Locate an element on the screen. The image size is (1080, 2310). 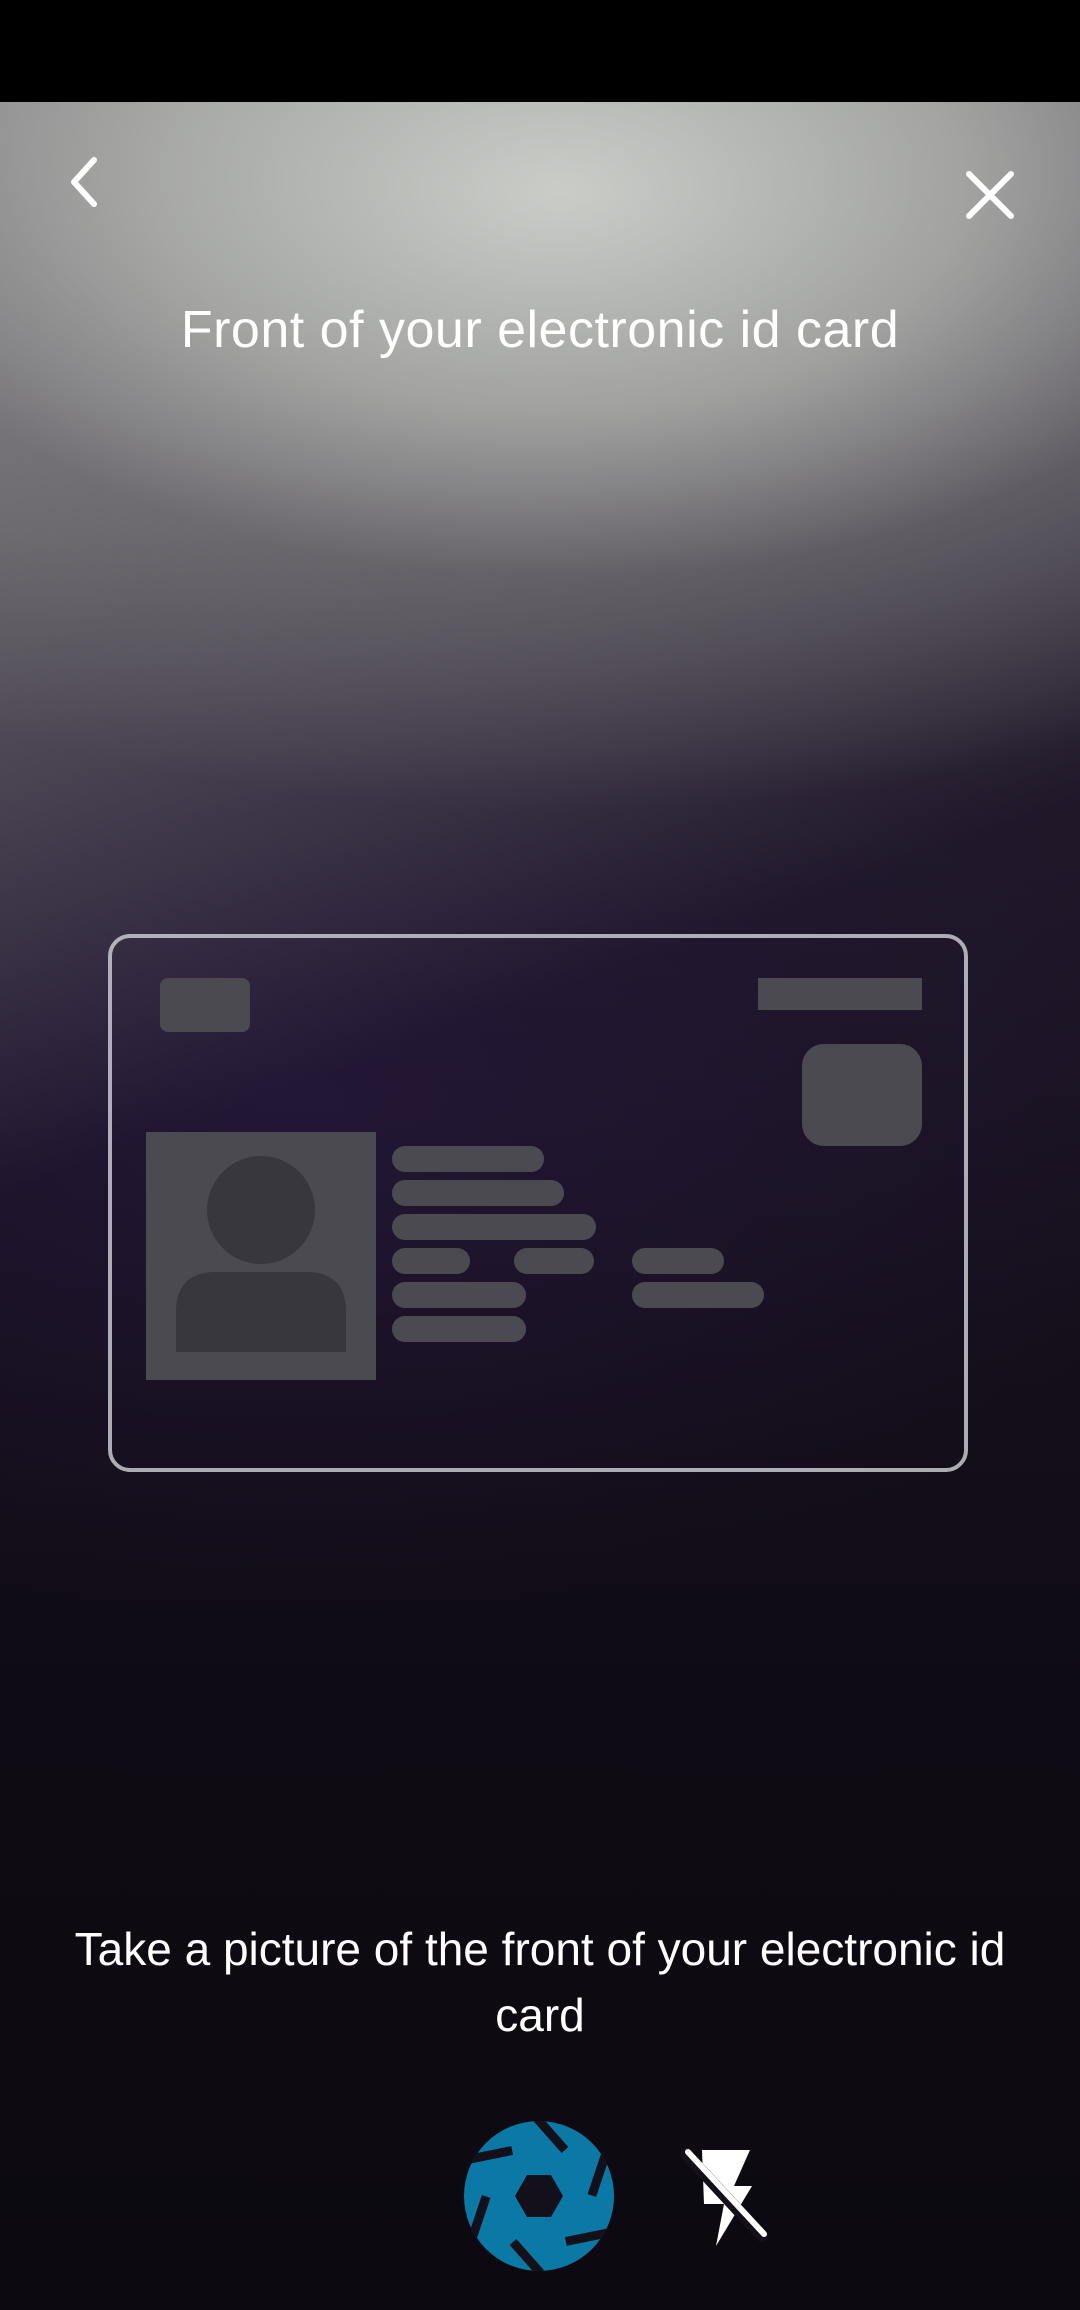
flash-toggle-button is located at coordinates (725, 2198).